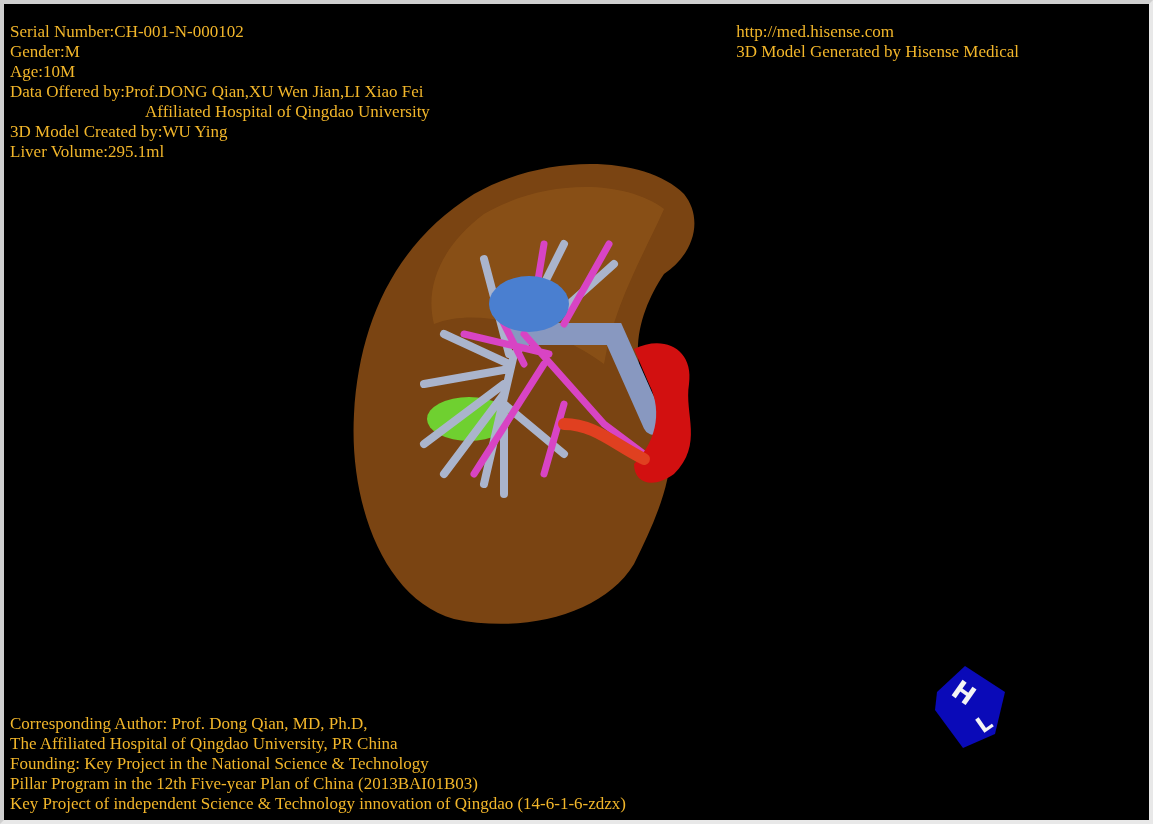 This screenshot has height=824, width=1153. Describe the element at coordinates (964, 693) in the screenshot. I see `cube-label: H` at that location.